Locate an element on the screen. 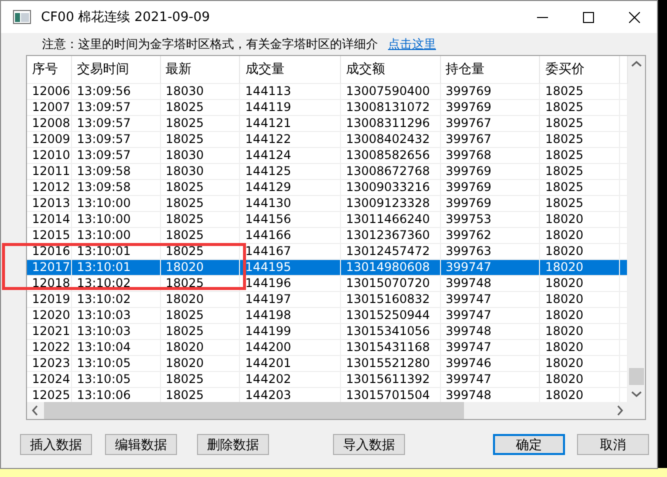 The image size is (667, 477). column-header: 最新 is located at coordinates (200, 70).